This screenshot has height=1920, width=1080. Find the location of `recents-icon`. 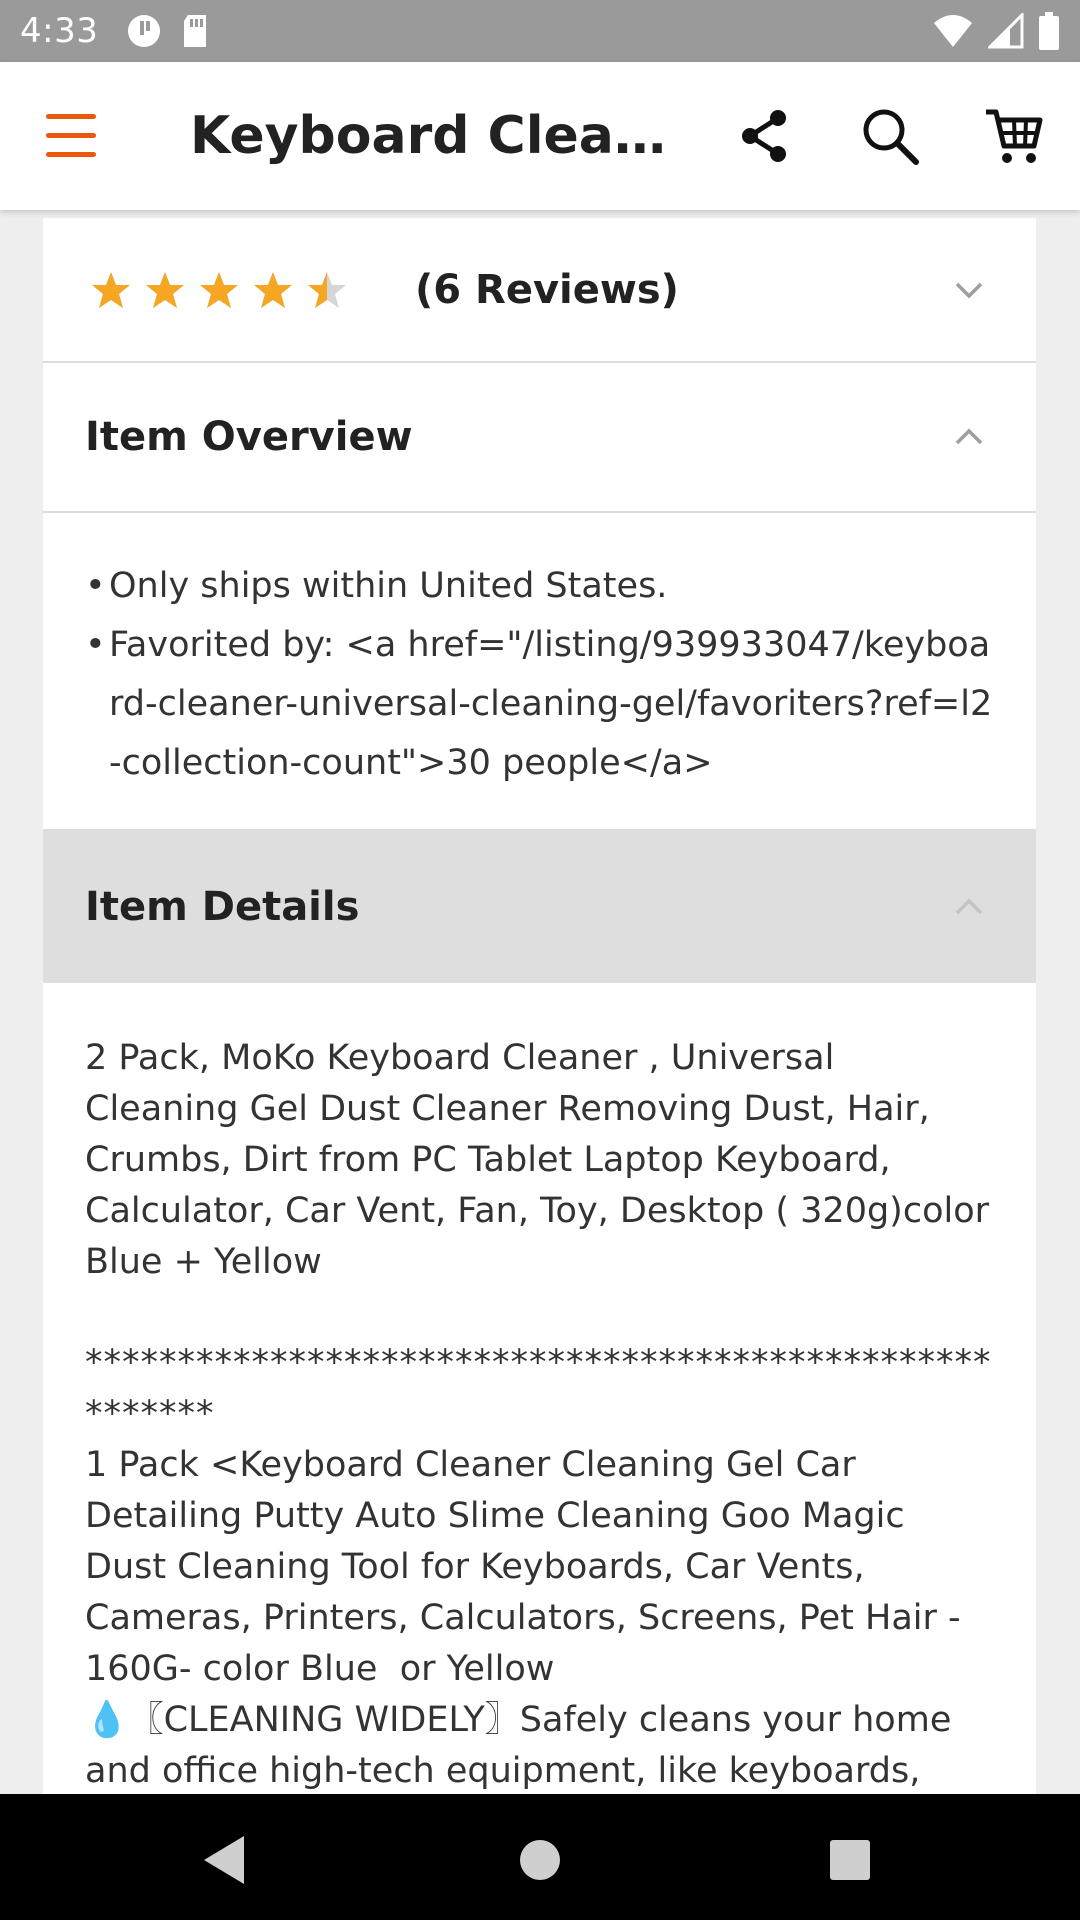

recents-icon is located at coordinates (850, 1860).